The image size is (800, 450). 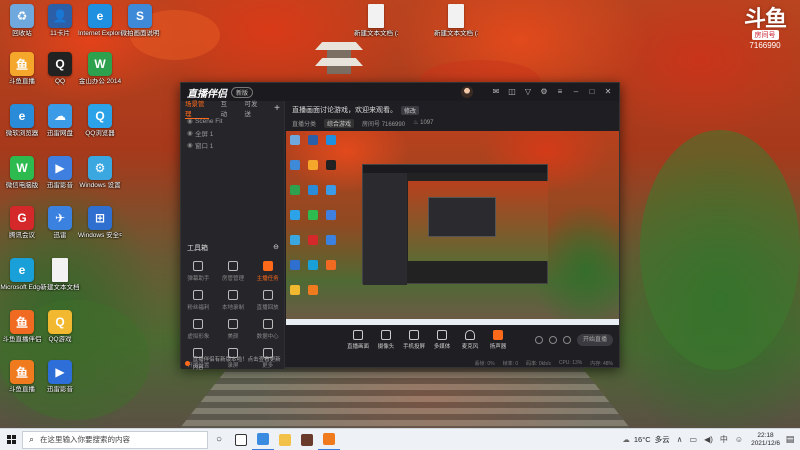 I want to click on version-badge: 新版, so click(x=242, y=92).